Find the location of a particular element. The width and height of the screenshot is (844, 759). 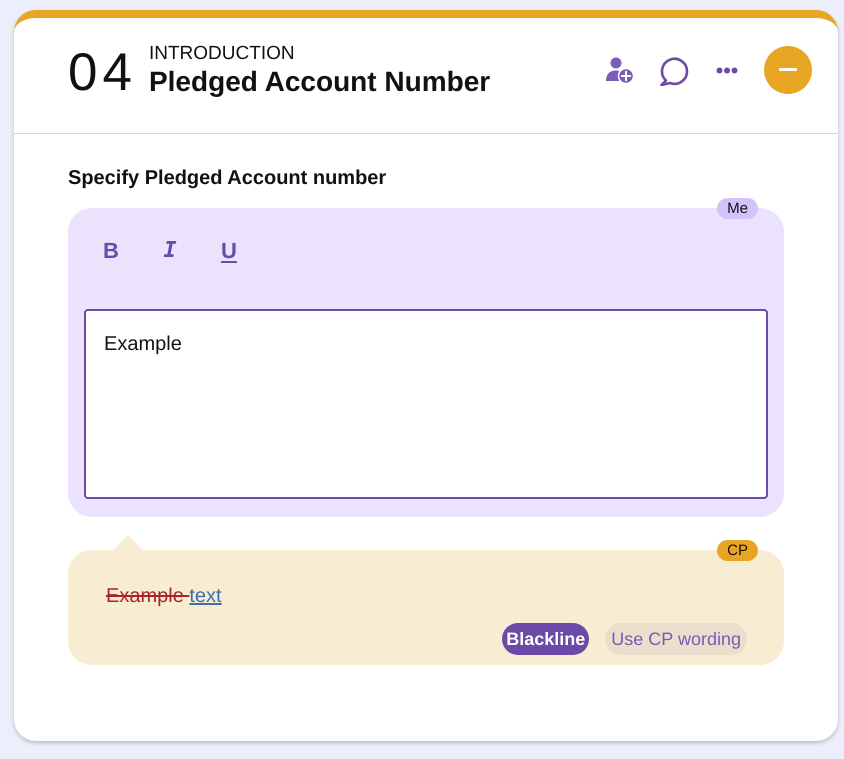

section-number: 04 is located at coordinates (102, 72).